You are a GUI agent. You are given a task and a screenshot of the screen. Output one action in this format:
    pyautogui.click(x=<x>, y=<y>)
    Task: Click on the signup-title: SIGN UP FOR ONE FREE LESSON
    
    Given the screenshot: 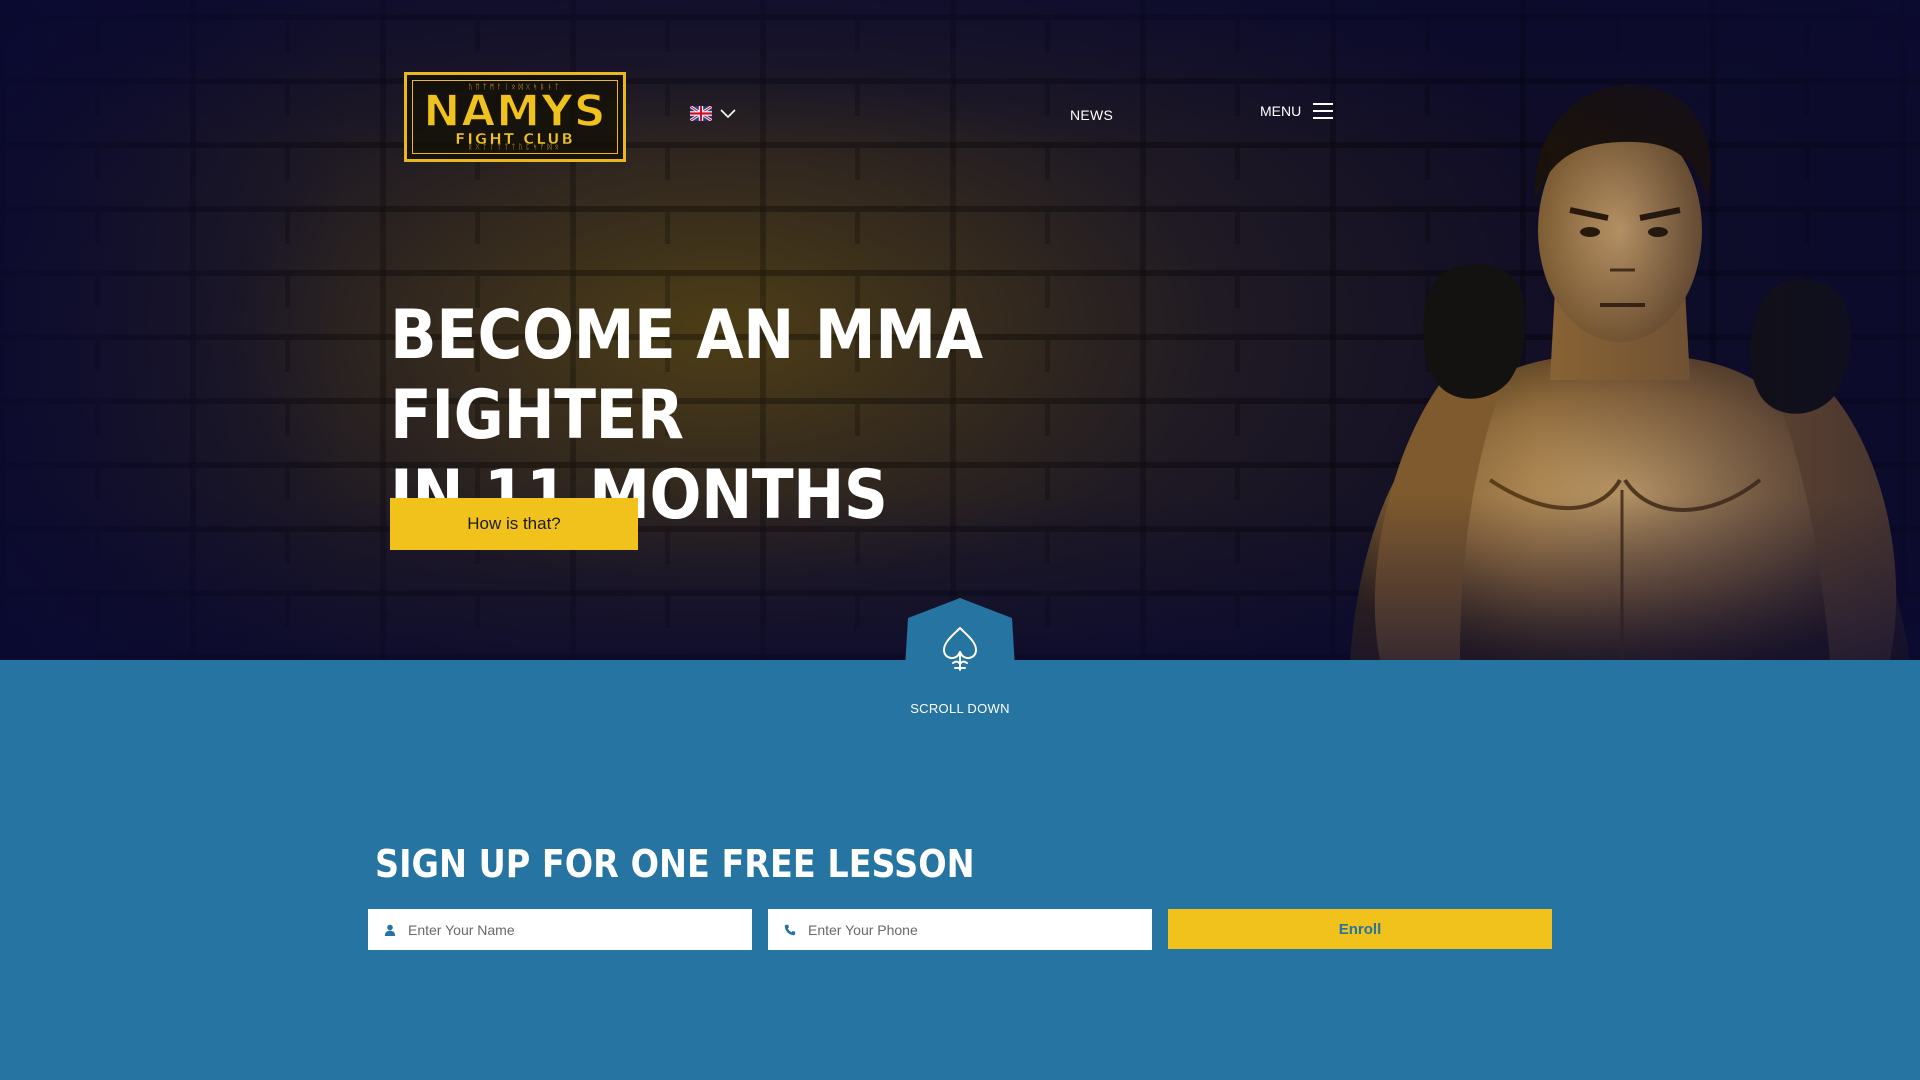 What is the action you would take?
    pyautogui.click(x=675, y=864)
    